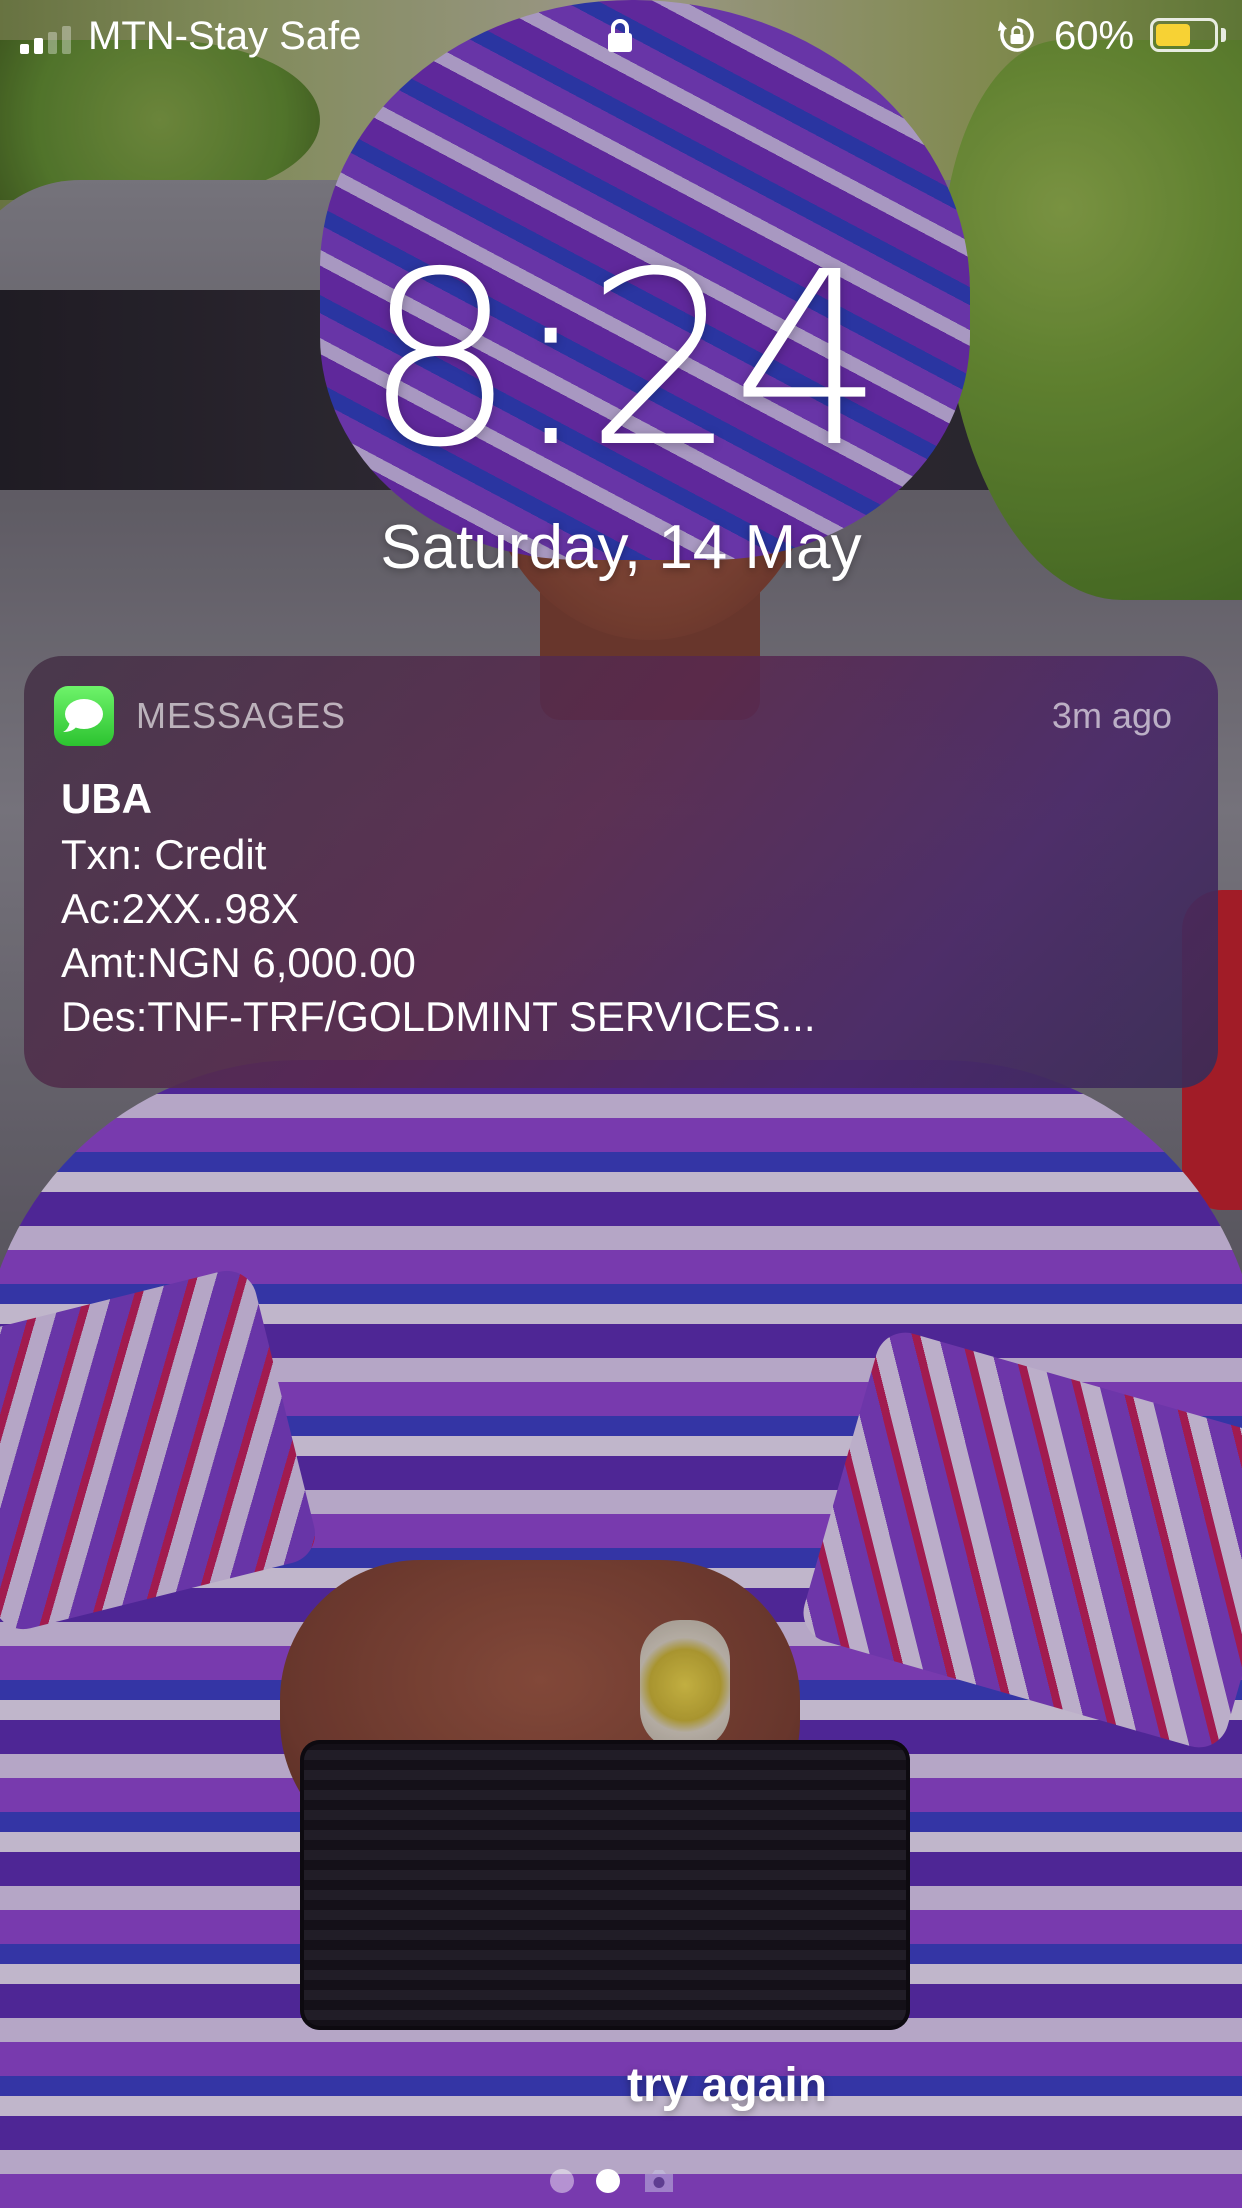  Describe the element at coordinates (241, 715) in the screenshot. I see `notification-app-name: MESSAGES` at that location.